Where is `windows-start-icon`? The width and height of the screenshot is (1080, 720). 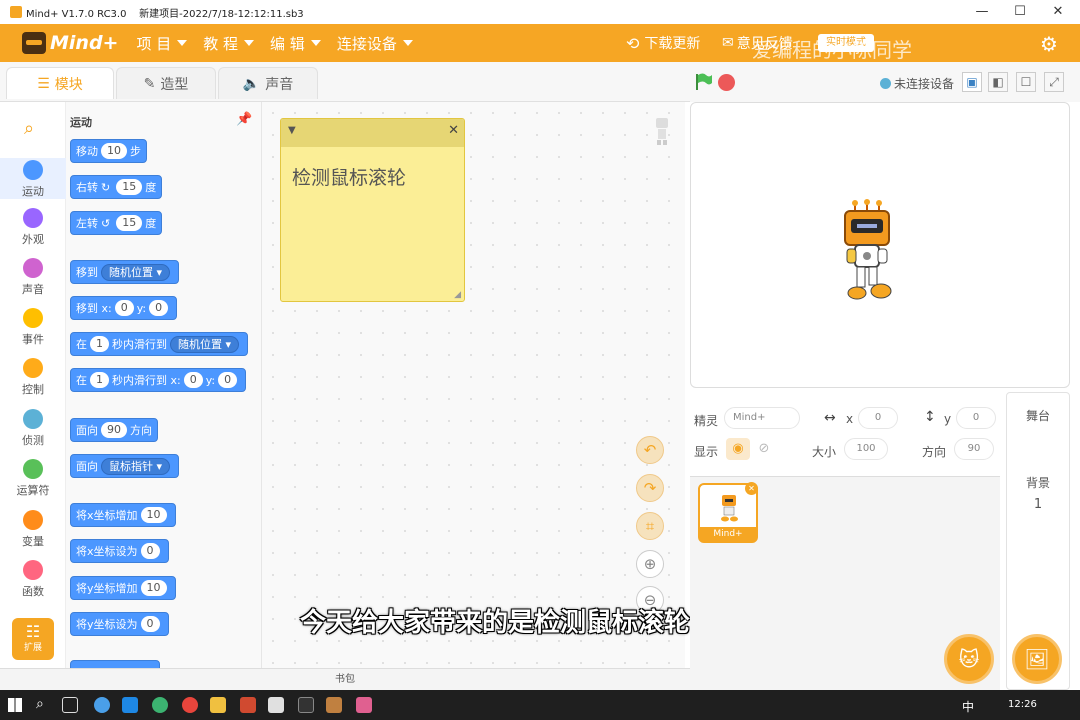 windows-start-icon is located at coordinates (15, 705).